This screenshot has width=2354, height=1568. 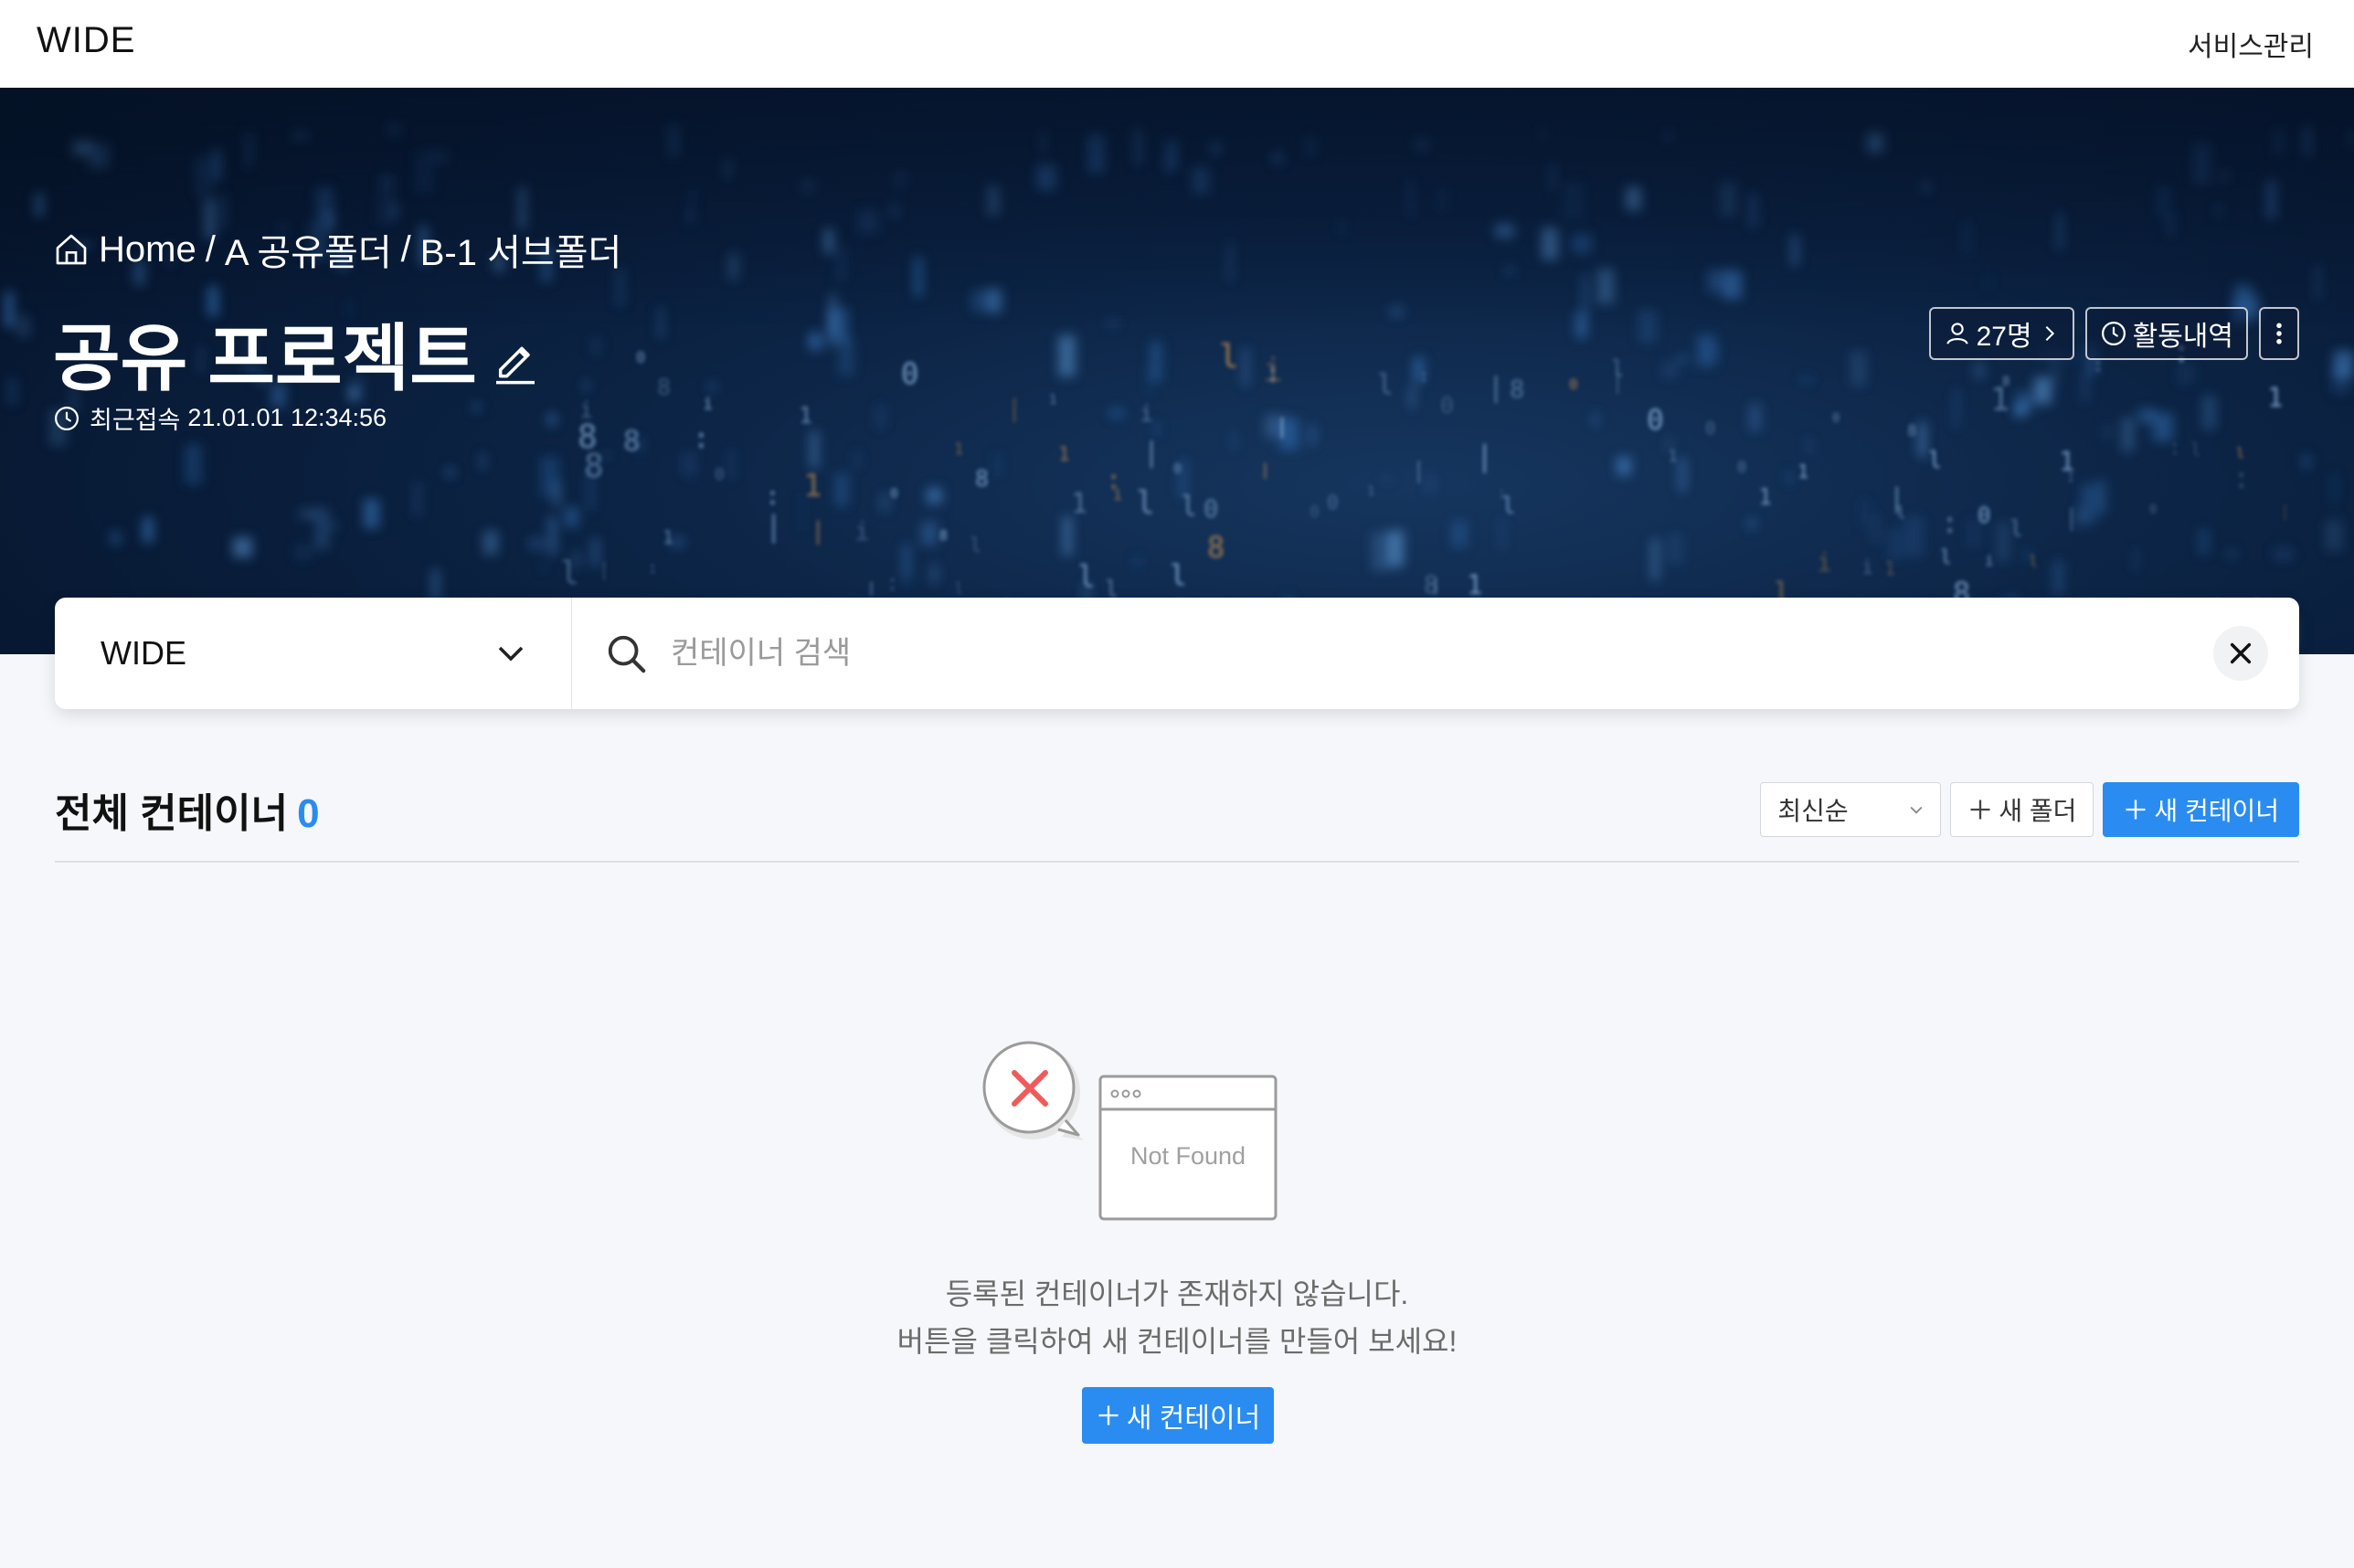 What do you see at coordinates (1441, 654) in the screenshot?
I see `search-input` at bounding box center [1441, 654].